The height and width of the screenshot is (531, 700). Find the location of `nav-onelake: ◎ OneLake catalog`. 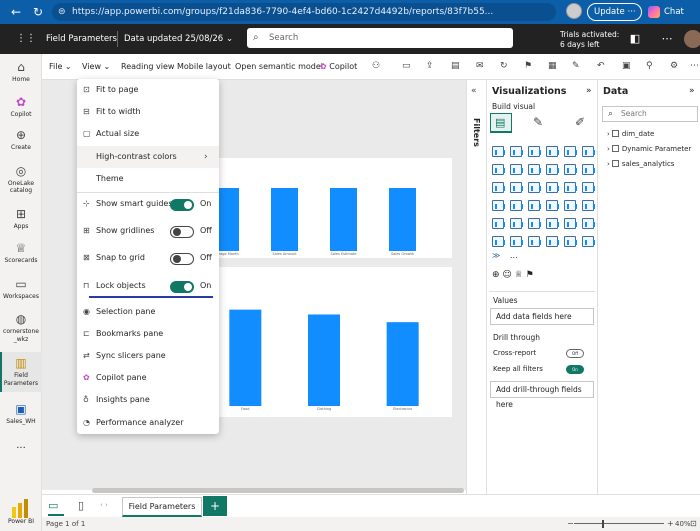

nav-onelake: ◎ OneLake catalog is located at coordinates (21, 179).